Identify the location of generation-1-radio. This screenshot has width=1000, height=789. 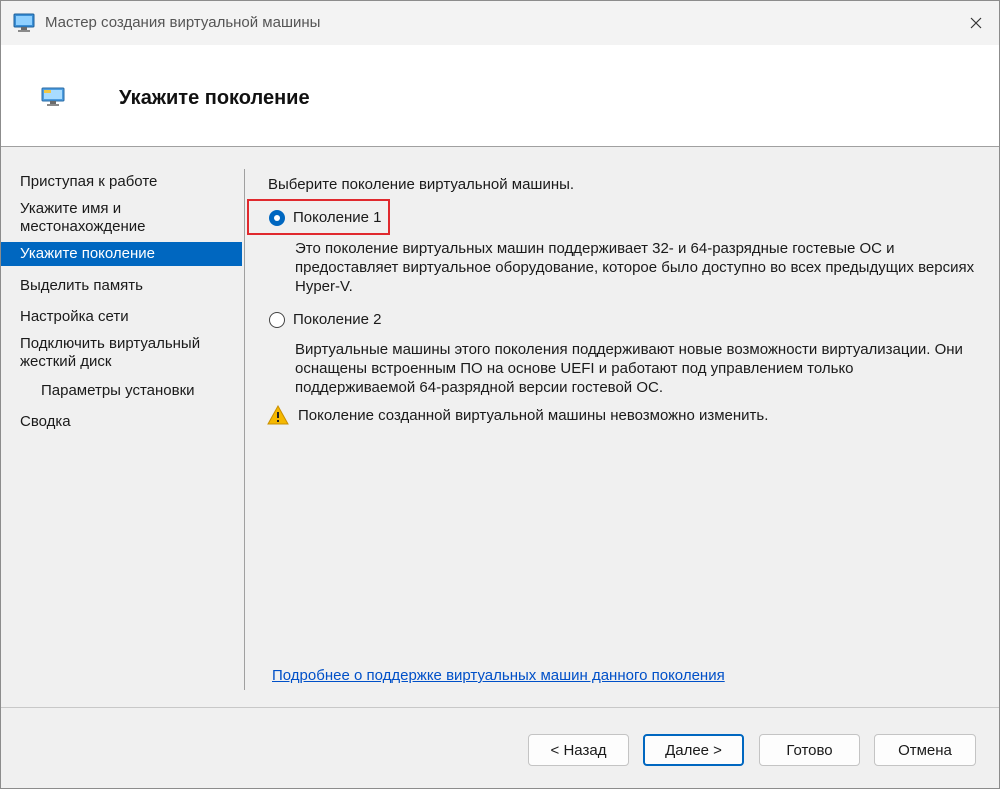
(277, 217).